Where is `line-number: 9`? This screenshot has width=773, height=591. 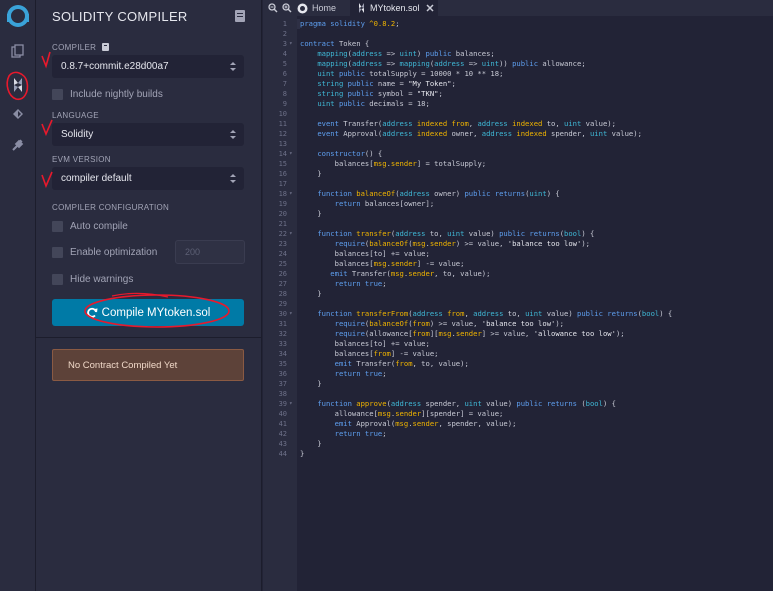 line-number: 9 is located at coordinates (284, 104).